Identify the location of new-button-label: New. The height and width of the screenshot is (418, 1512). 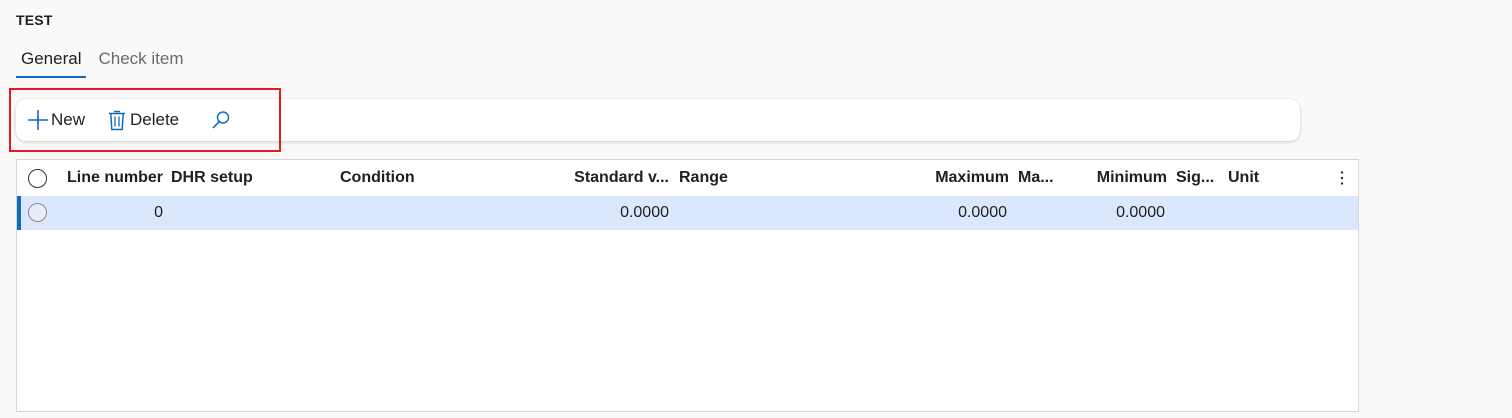
(68, 119).